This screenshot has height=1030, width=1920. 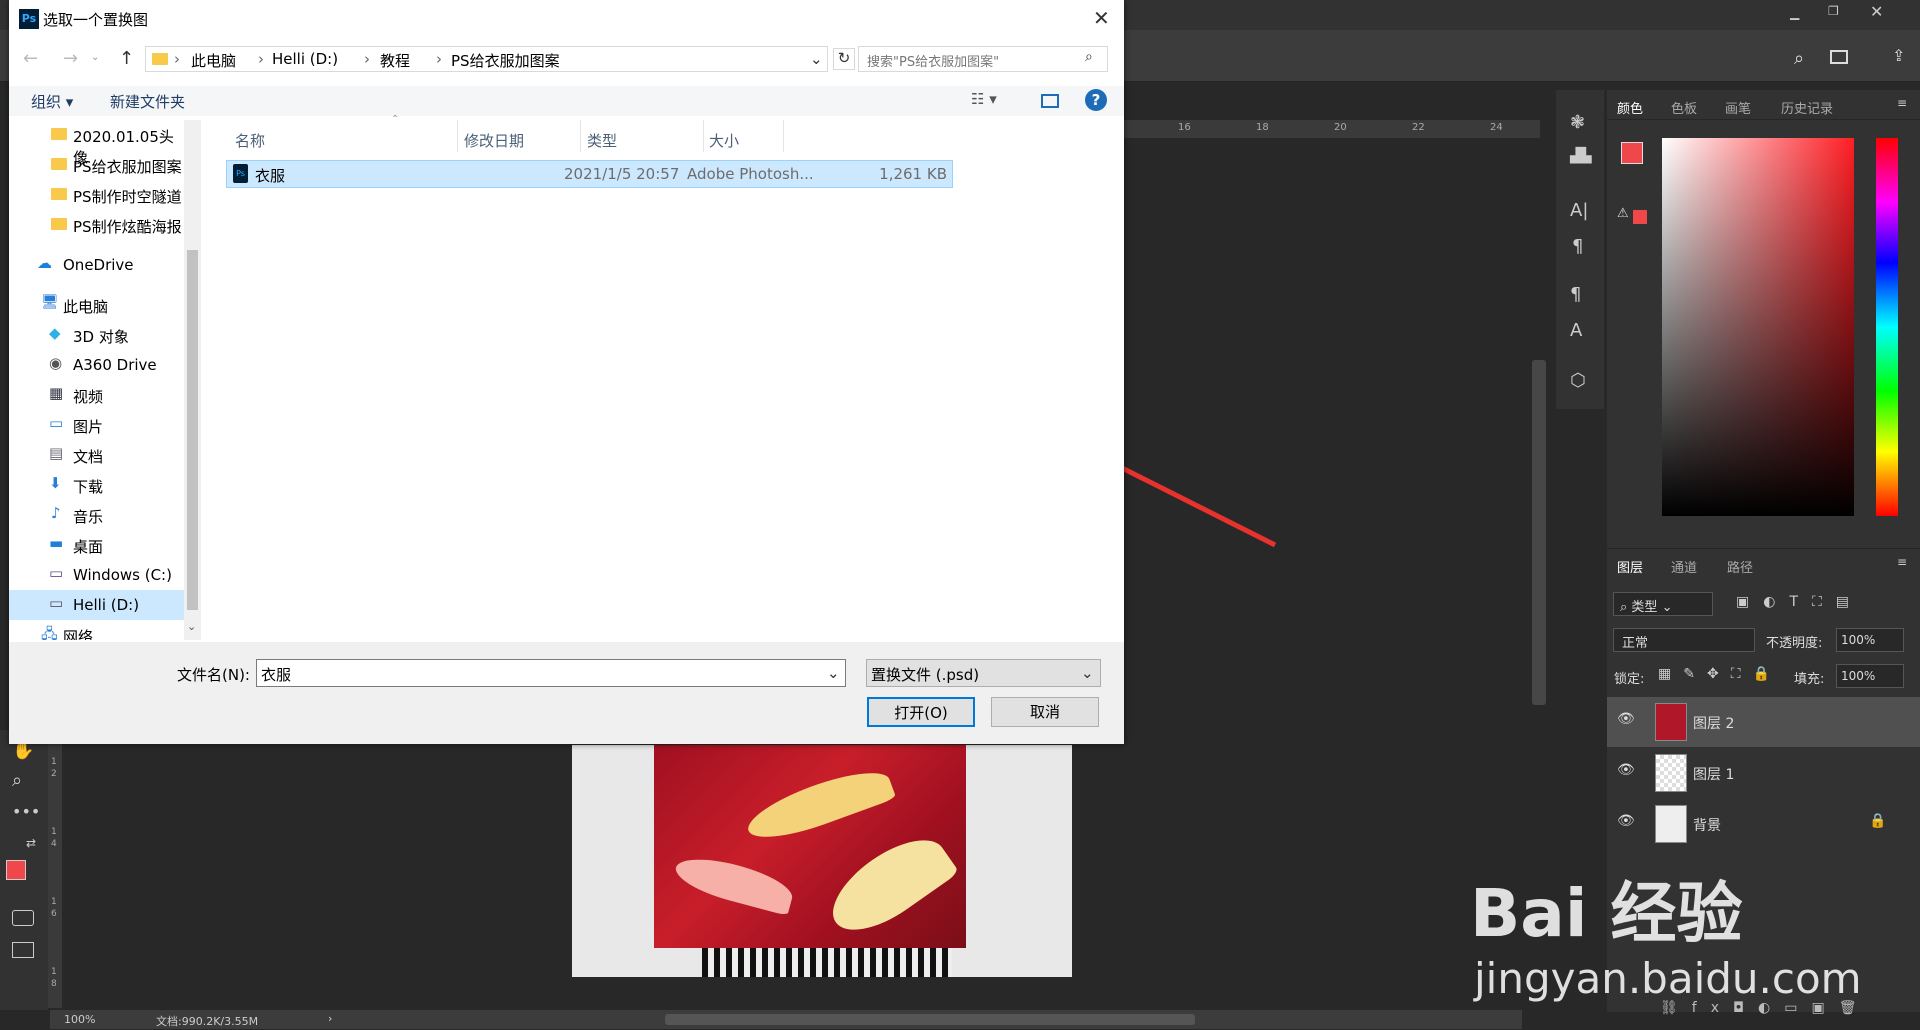 What do you see at coordinates (395, 60) in the screenshot?
I see `breadcrumb-tutorial: 教程` at bounding box center [395, 60].